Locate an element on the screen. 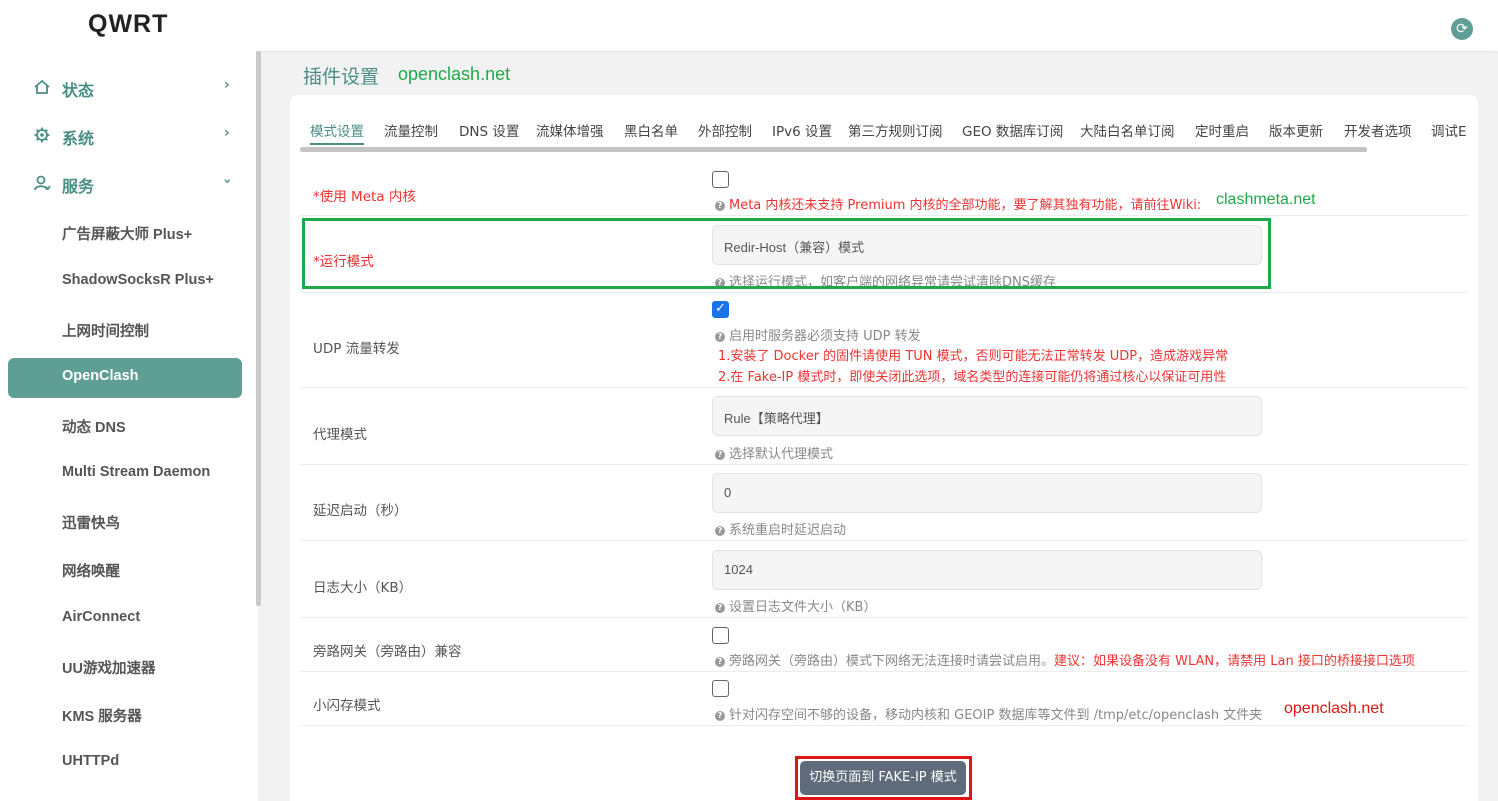 Image resolution: width=1498 pixels, height=801 pixels. sidebar-item-time-control: 上网时间控制 is located at coordinates (125, 330).